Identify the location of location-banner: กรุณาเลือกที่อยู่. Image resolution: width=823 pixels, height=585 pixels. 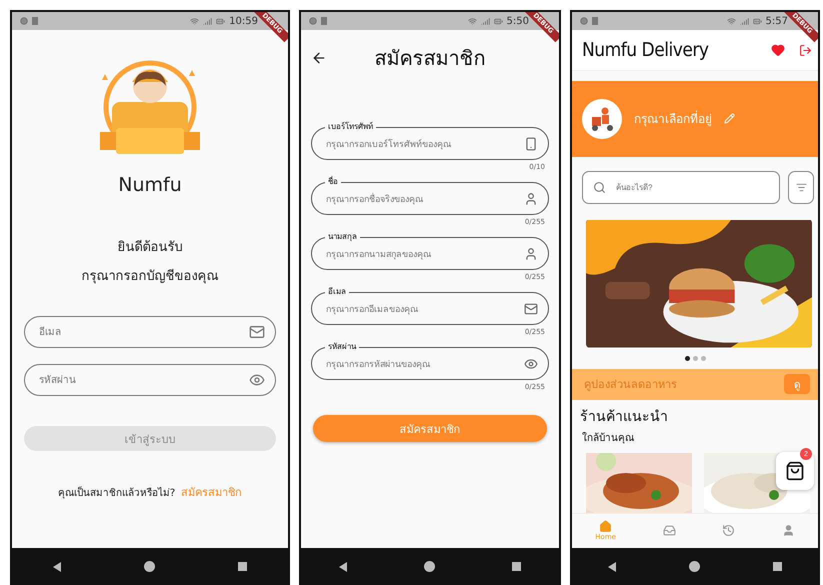
(695, 119).